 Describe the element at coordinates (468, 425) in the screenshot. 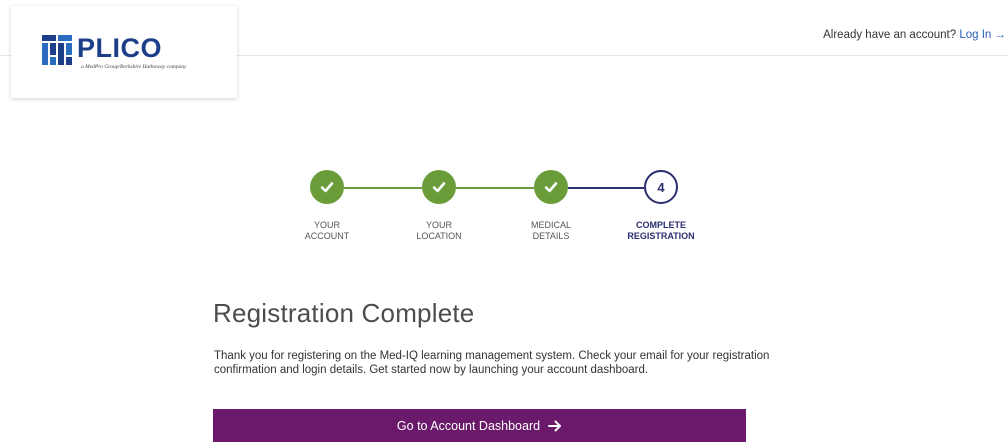

I see `dashboard-button-label: Go to Account Dashboard` at that location.